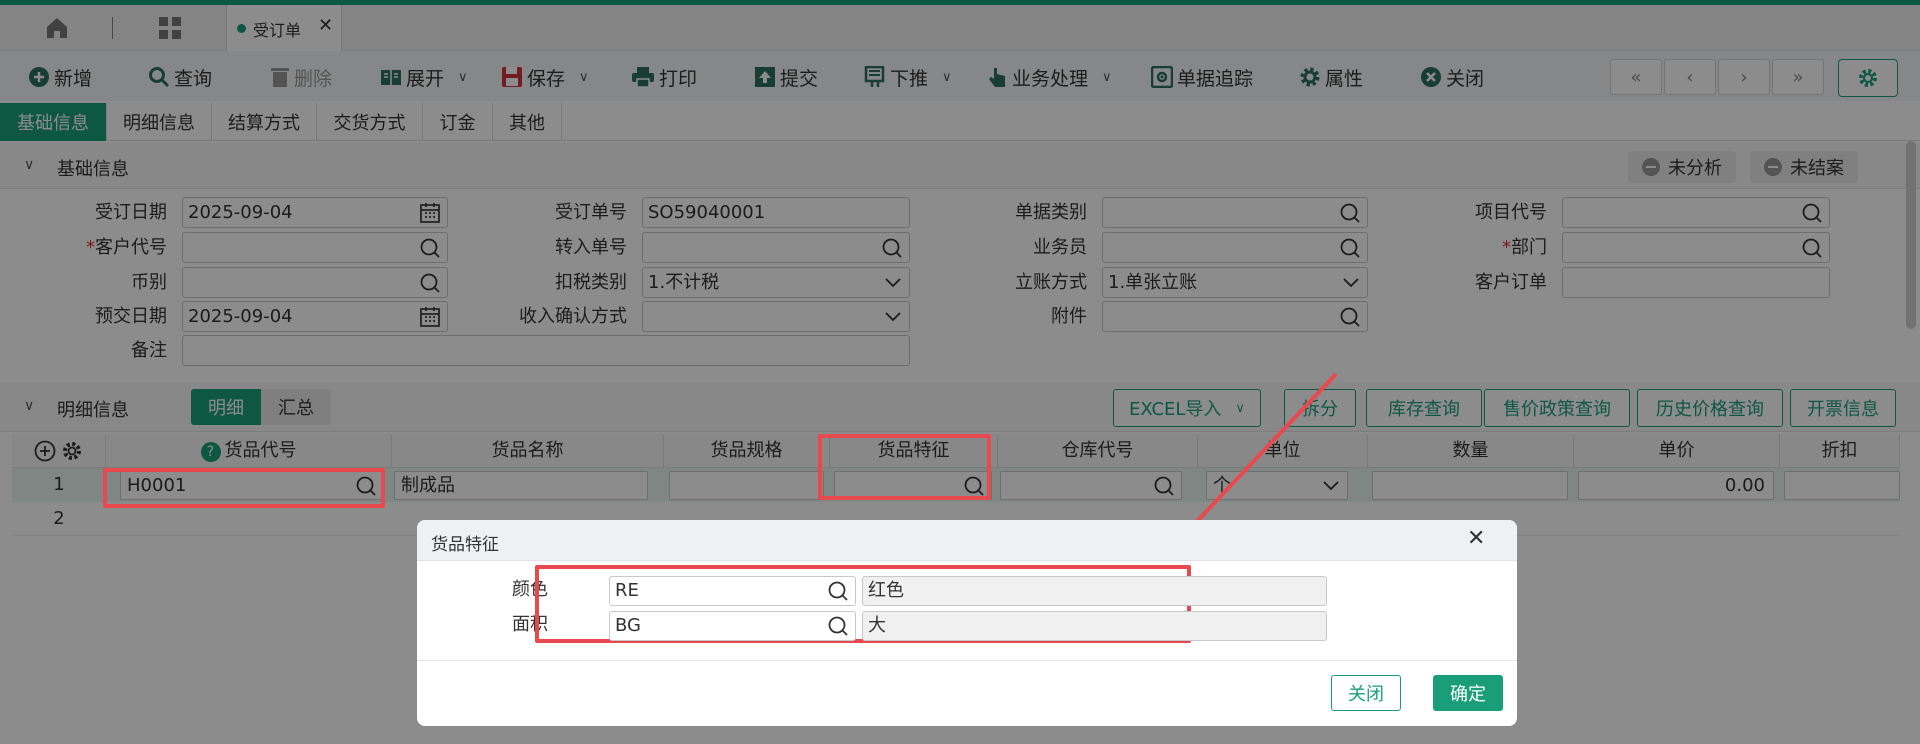 This screenshot has width=1920, height=744. What do you see at coordinates (530, 624) in the screenshot?
I see `feature-area-label: 面积` at bounding box center [530, 624].